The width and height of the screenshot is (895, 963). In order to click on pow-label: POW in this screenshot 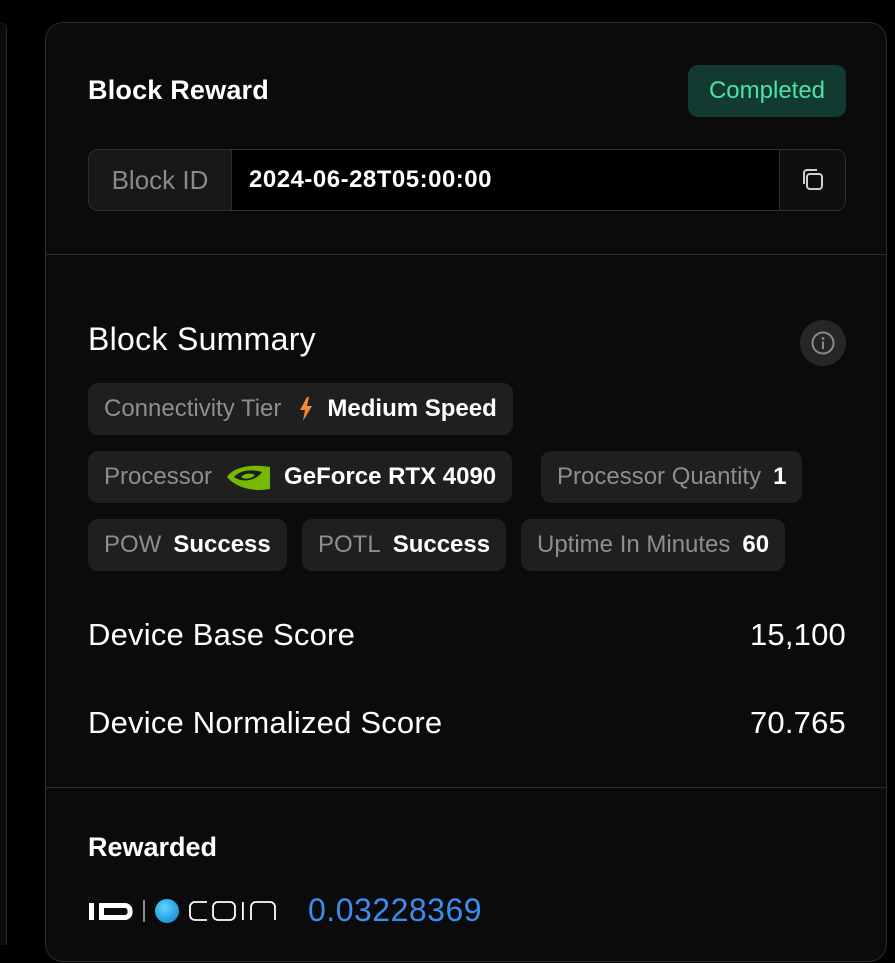, I will do `click(133, 544)`.